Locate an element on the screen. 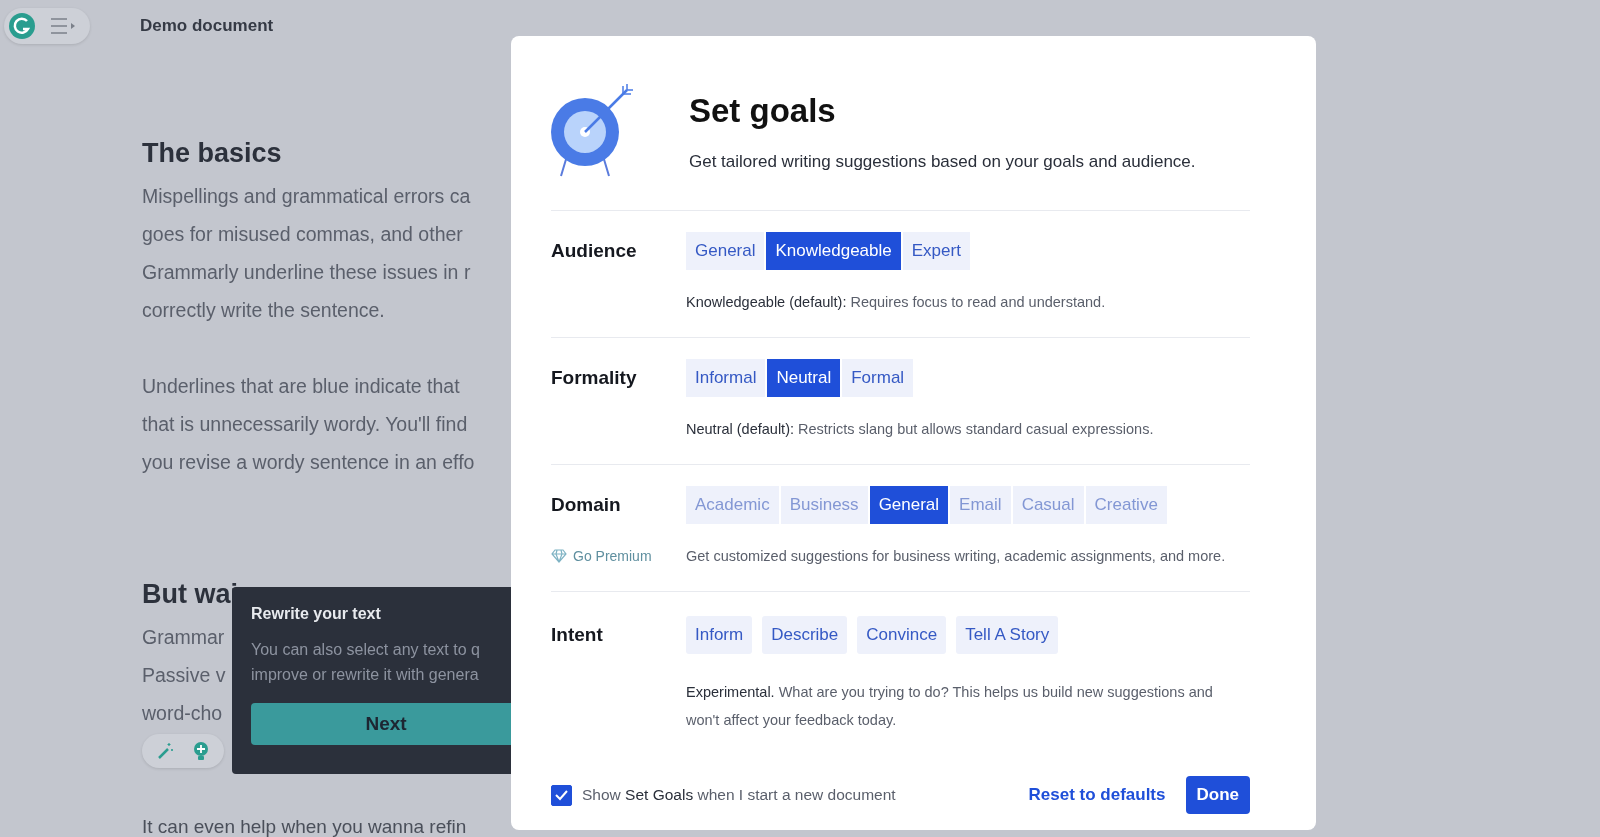  document-text-line: word-cho is located at coordinates (182, 713).